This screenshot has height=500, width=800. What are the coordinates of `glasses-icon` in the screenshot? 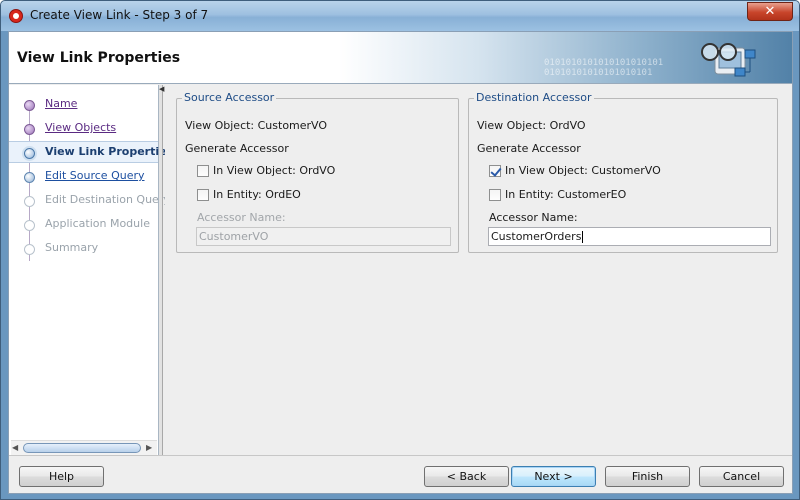 It's located at (728, 60).